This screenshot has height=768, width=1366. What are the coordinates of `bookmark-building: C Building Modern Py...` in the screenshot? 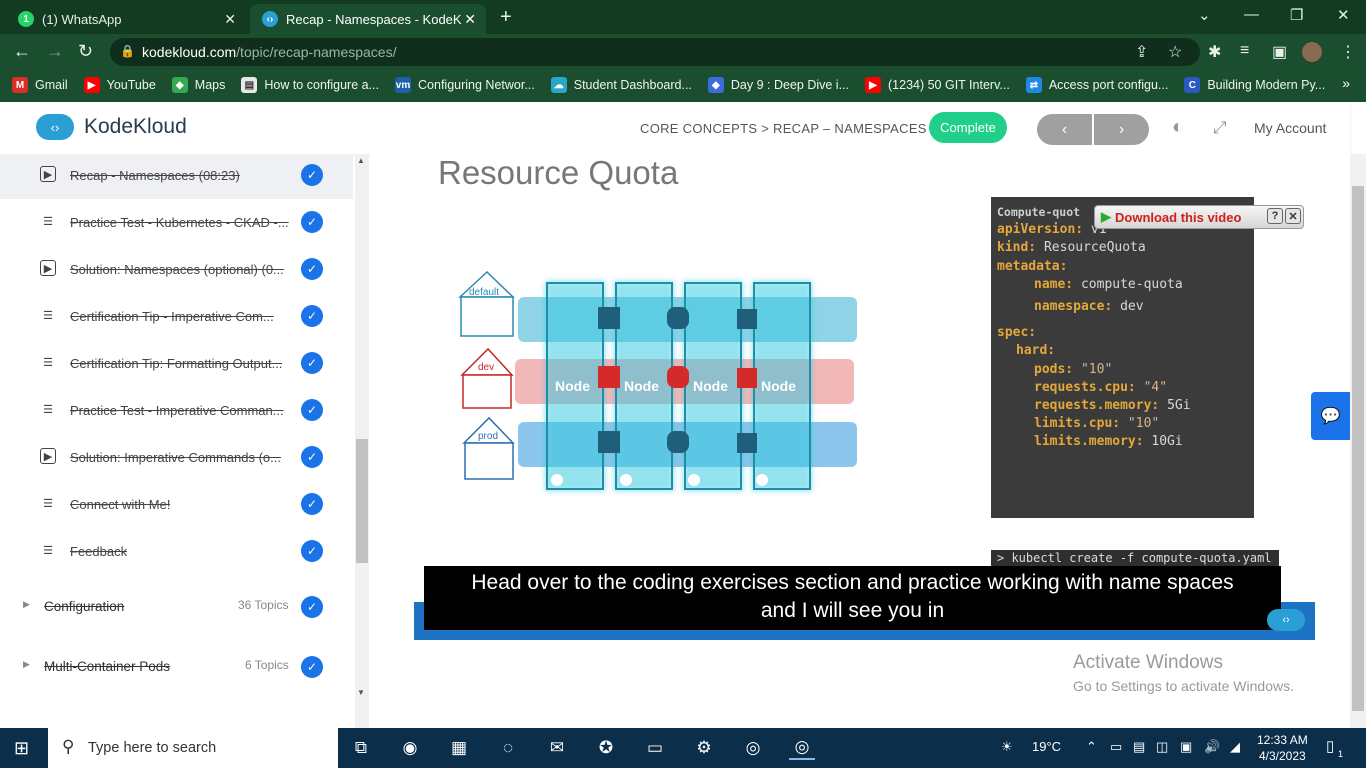 It's located at (1254, 85).